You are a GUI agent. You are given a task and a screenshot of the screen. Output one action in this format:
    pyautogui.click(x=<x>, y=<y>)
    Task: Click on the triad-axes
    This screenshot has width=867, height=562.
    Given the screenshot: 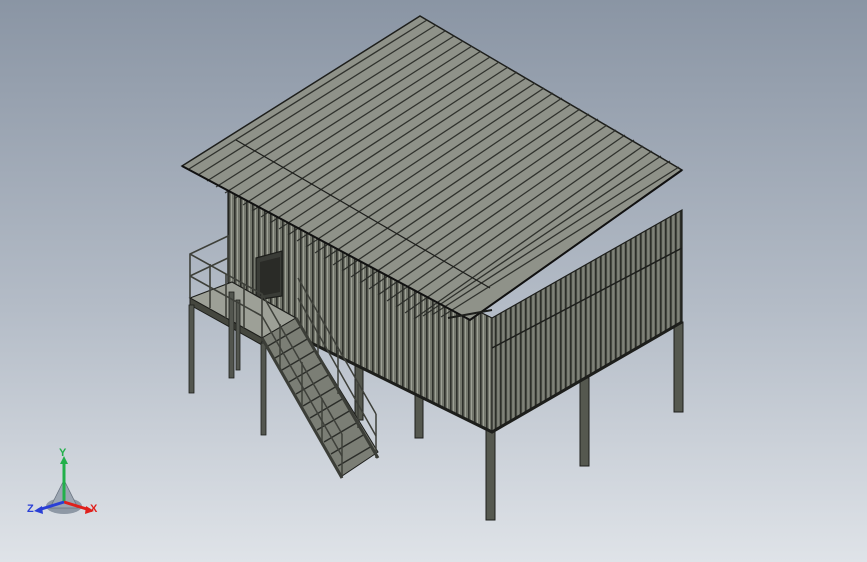 What is the action you would take?
    pyautogui.click(x=64, y=485)
    